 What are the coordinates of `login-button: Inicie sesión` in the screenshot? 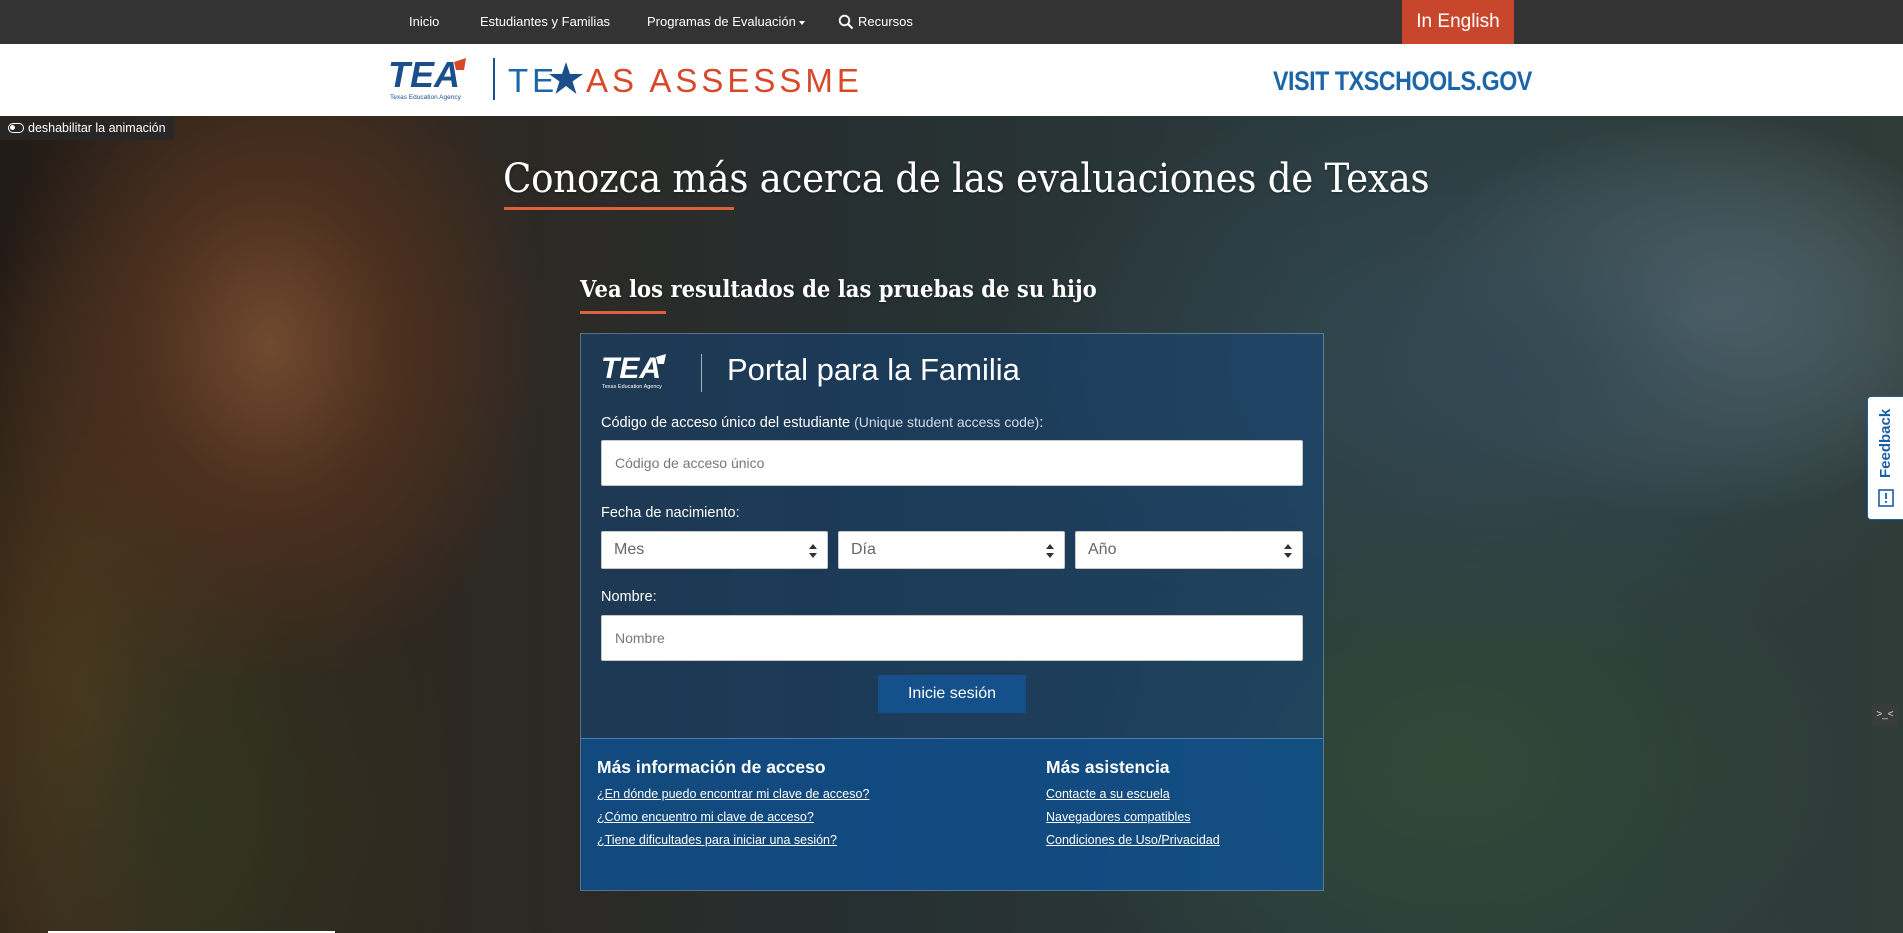 It's located at (952, 694).